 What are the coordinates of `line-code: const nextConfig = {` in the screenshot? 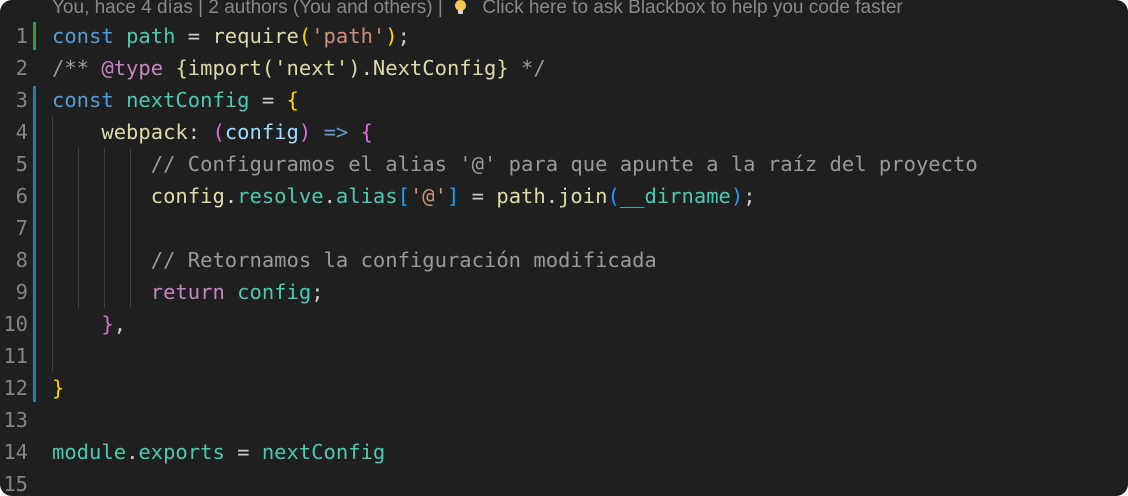 It's located at (175, 100).